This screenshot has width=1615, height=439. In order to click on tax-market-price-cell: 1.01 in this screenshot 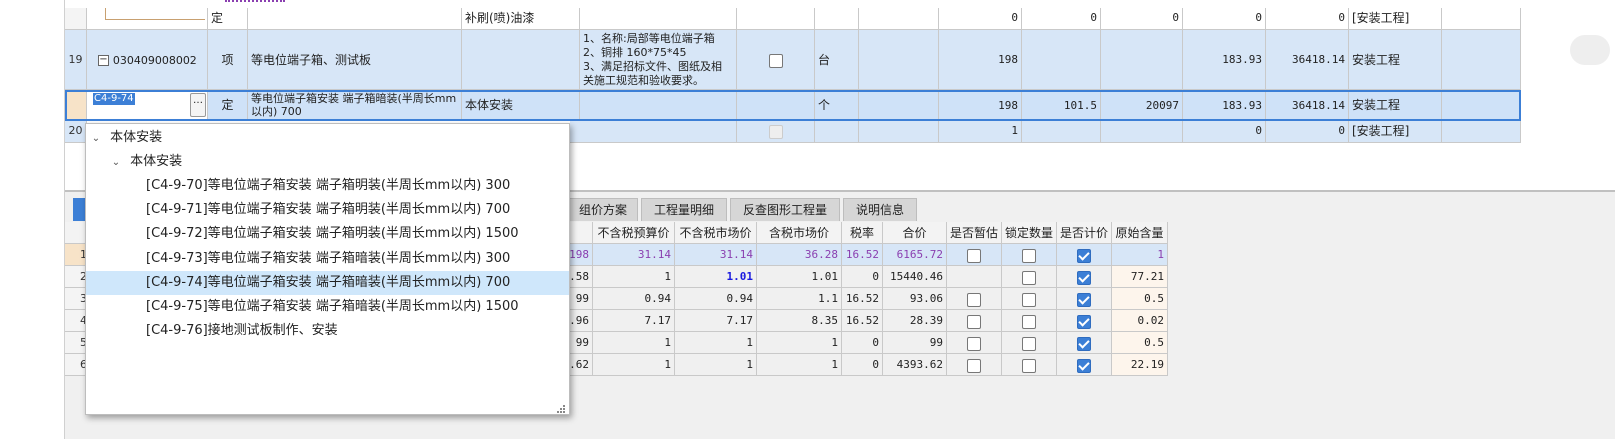, I will do `click(799, 277)`.